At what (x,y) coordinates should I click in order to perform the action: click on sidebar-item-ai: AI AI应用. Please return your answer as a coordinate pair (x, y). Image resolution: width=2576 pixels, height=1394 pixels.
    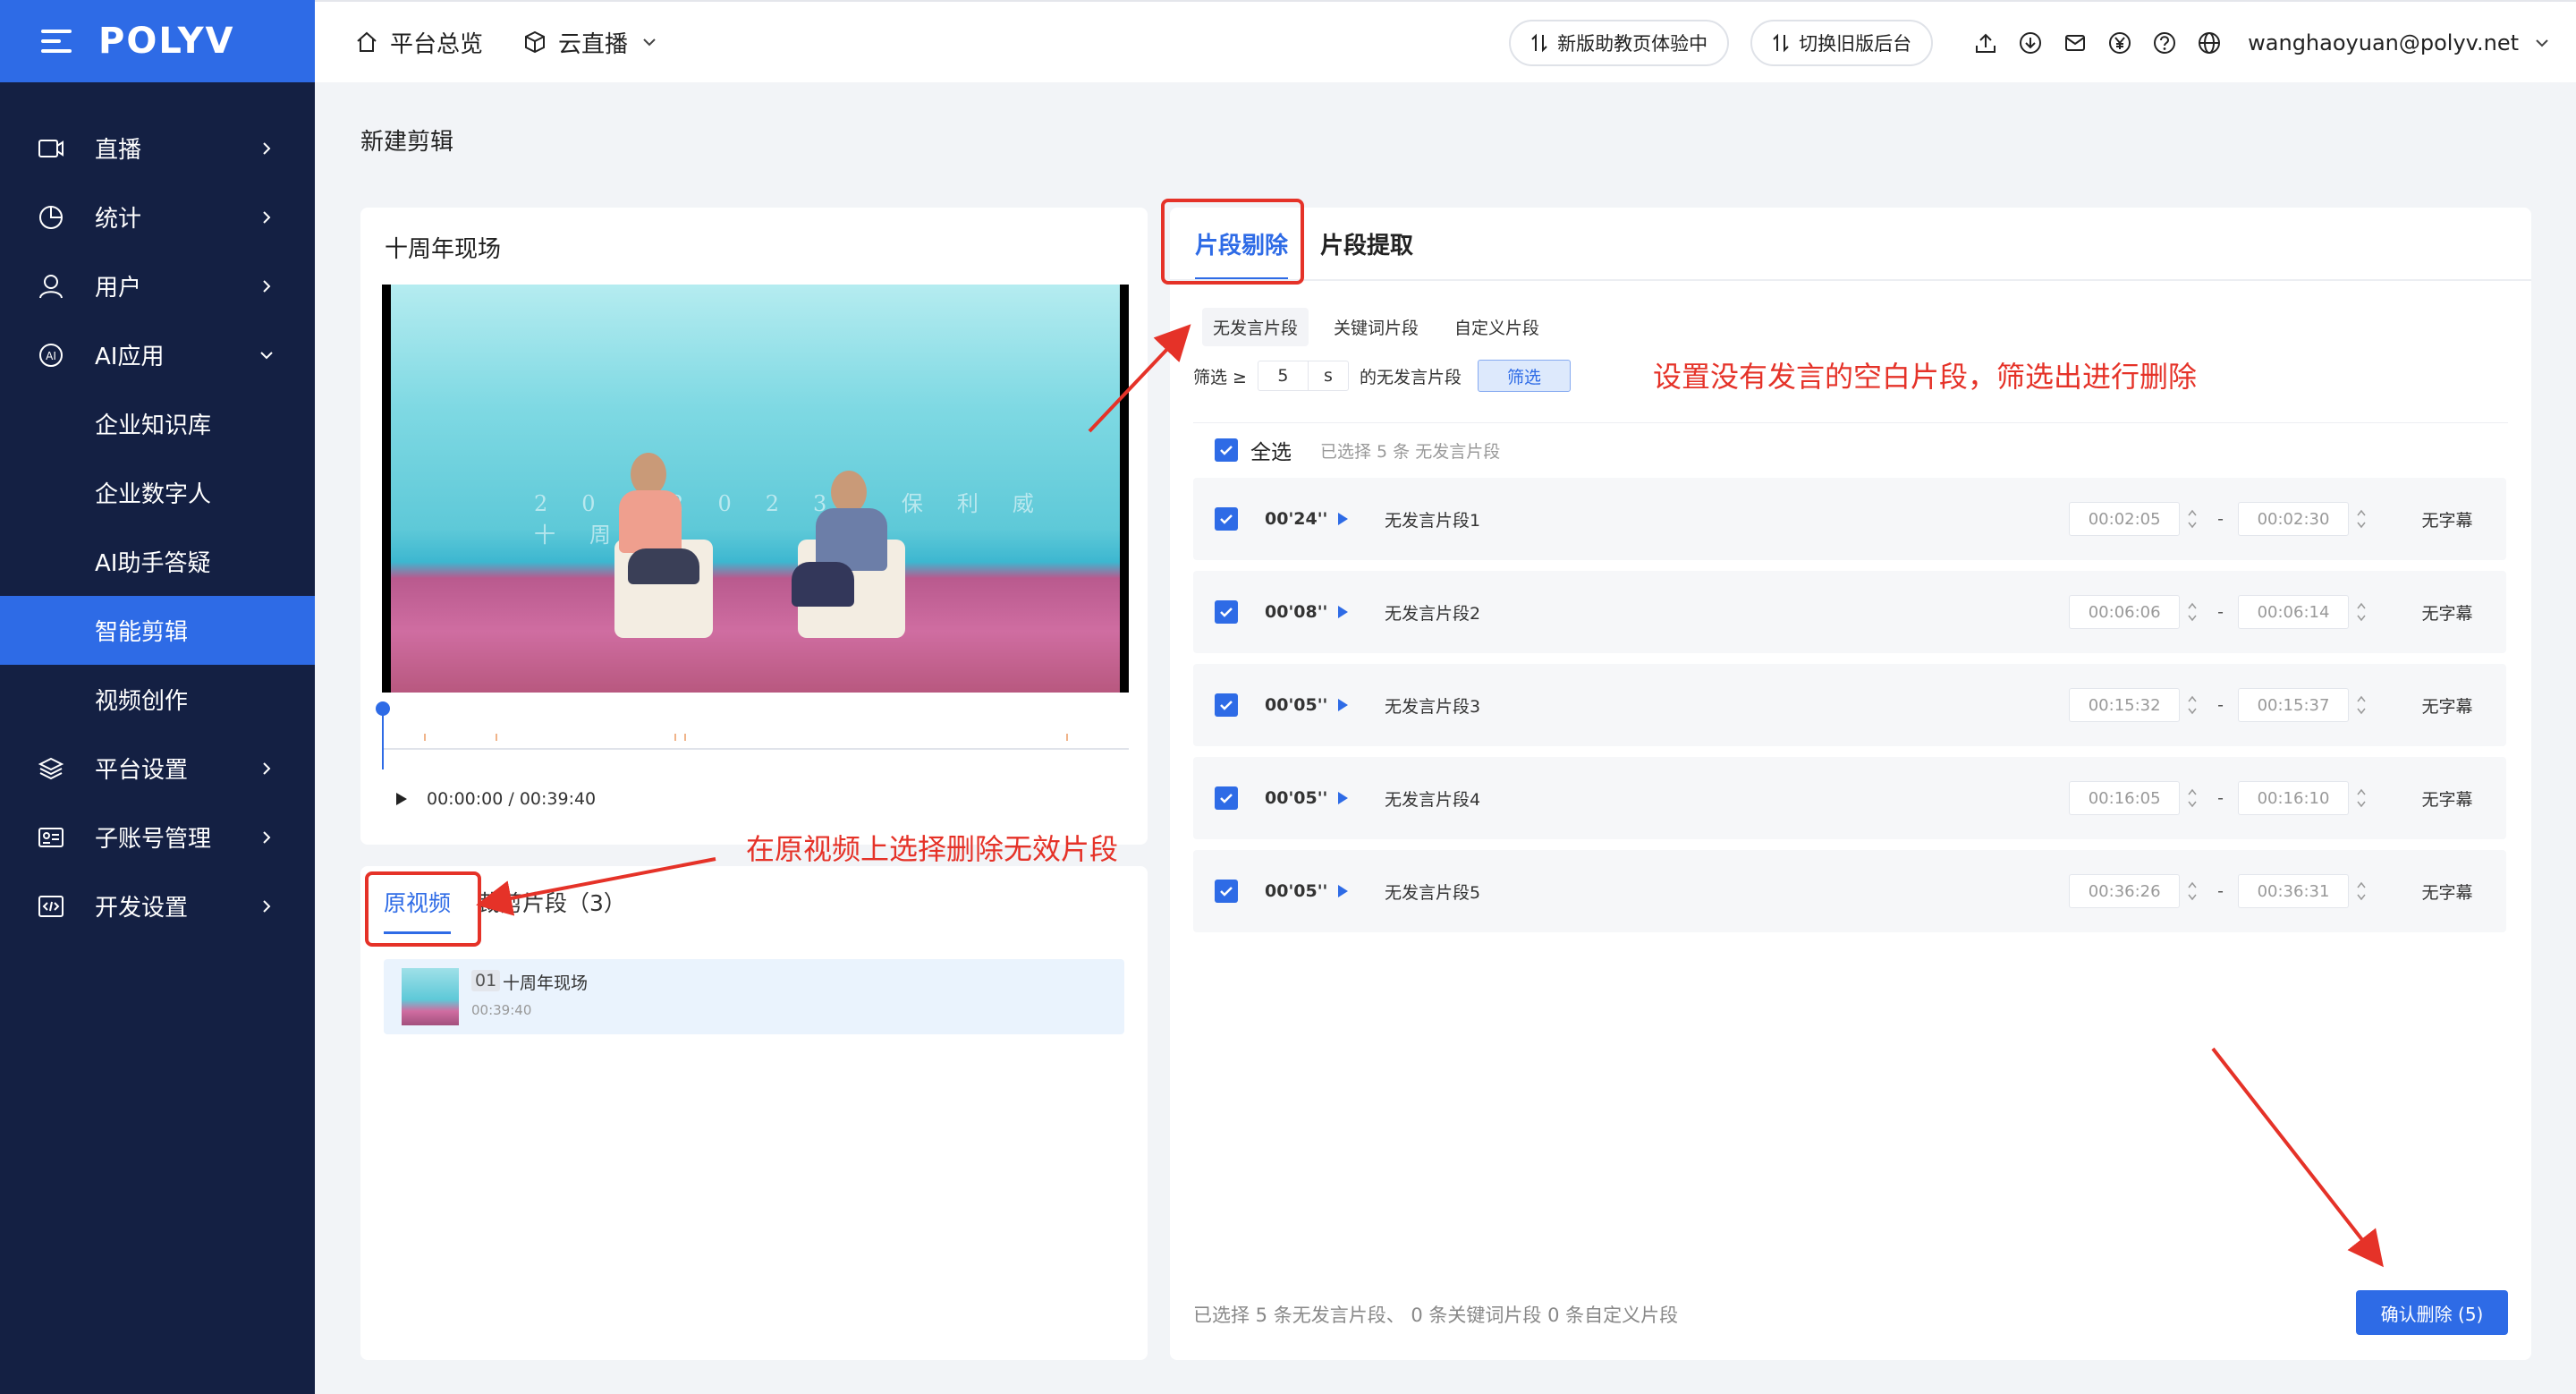
    Looking at the image, I should click on (157, 354).